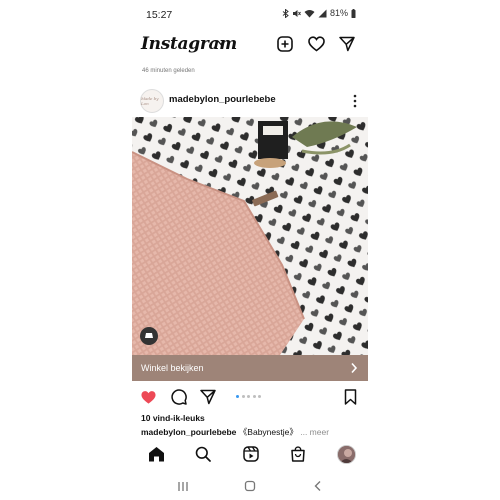 Image resolution: width=500 pixels, height=500 pixels. I want to click on new-post-icon, so click(285, 44).